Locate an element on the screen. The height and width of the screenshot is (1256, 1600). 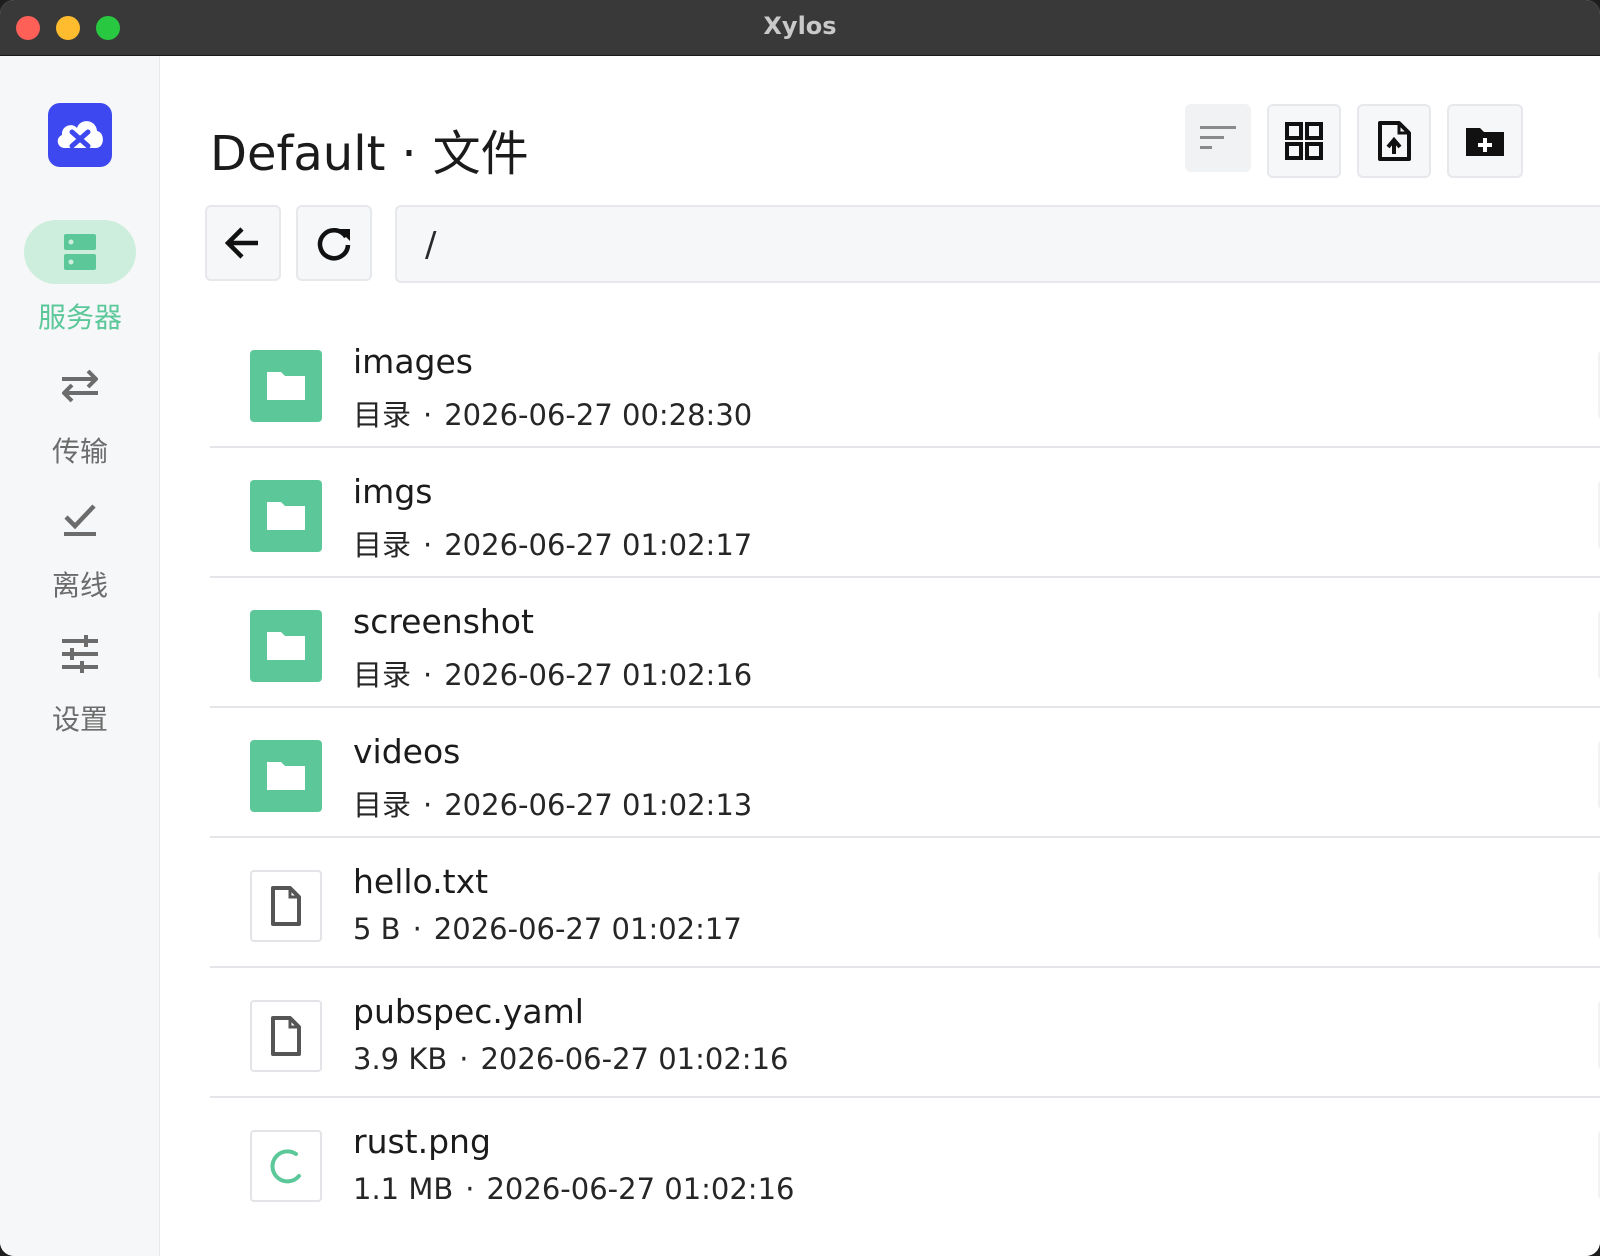
new-folder-button is located at coordinates (1485, 141).